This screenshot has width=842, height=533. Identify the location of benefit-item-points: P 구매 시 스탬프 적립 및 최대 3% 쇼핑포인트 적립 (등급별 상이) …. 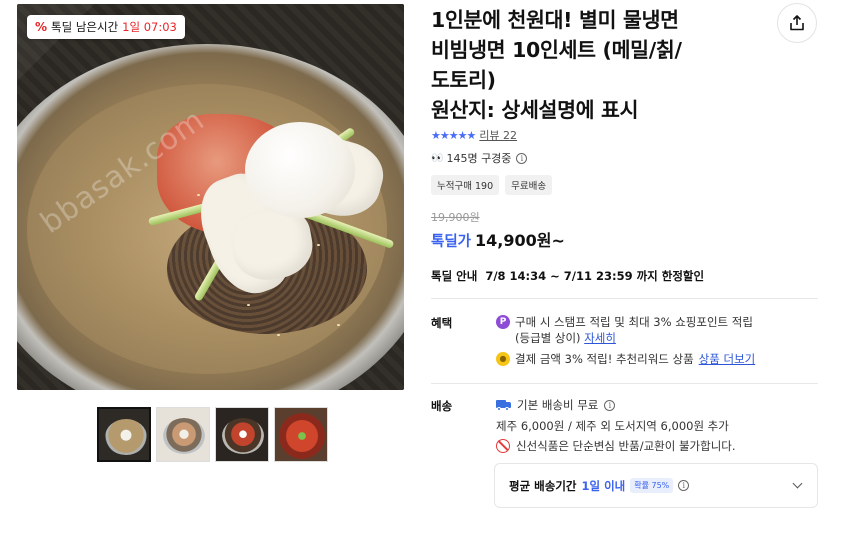
(624, 330).